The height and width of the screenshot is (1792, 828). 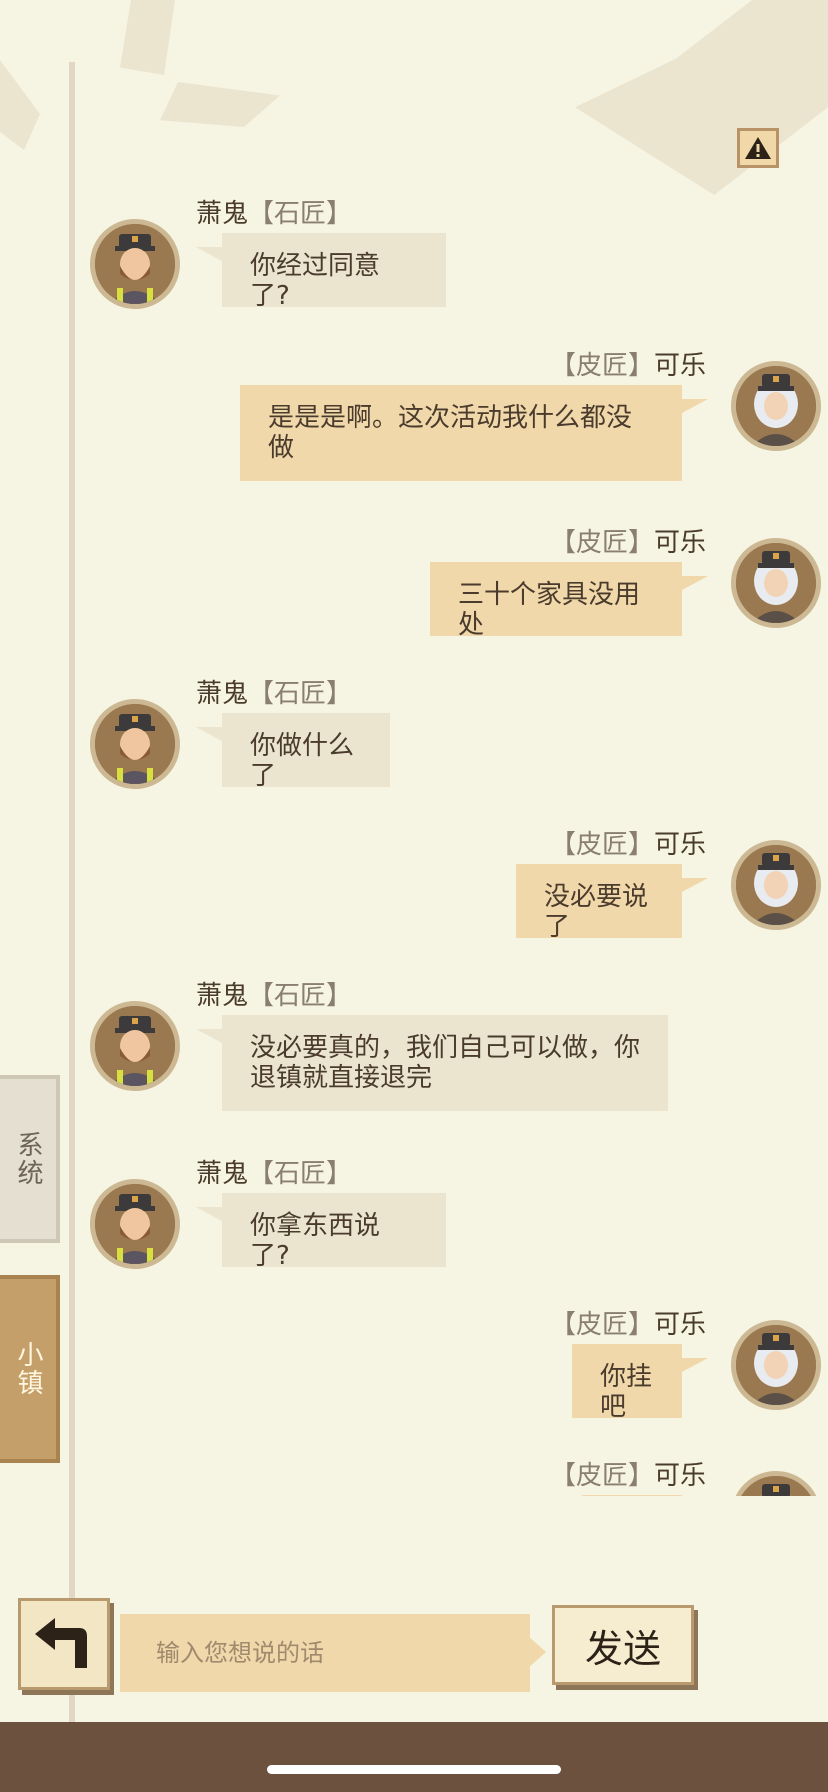 What do you see at coordinates (569, 601) in the screenshot?
I see `message-bubble: 三十个家具没用处` at bounding box center [569, 601].